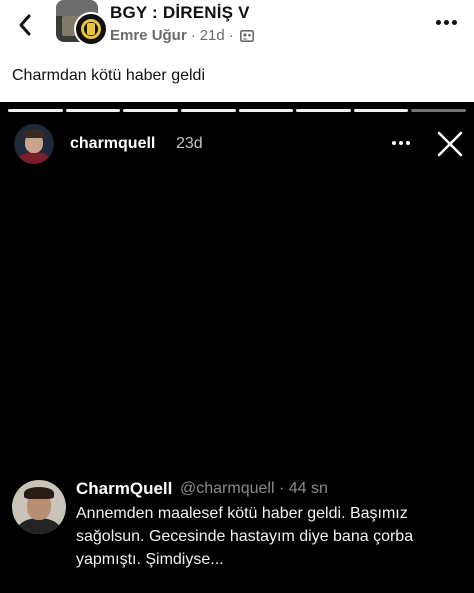  I want to click on back-button, so click(25, 25).